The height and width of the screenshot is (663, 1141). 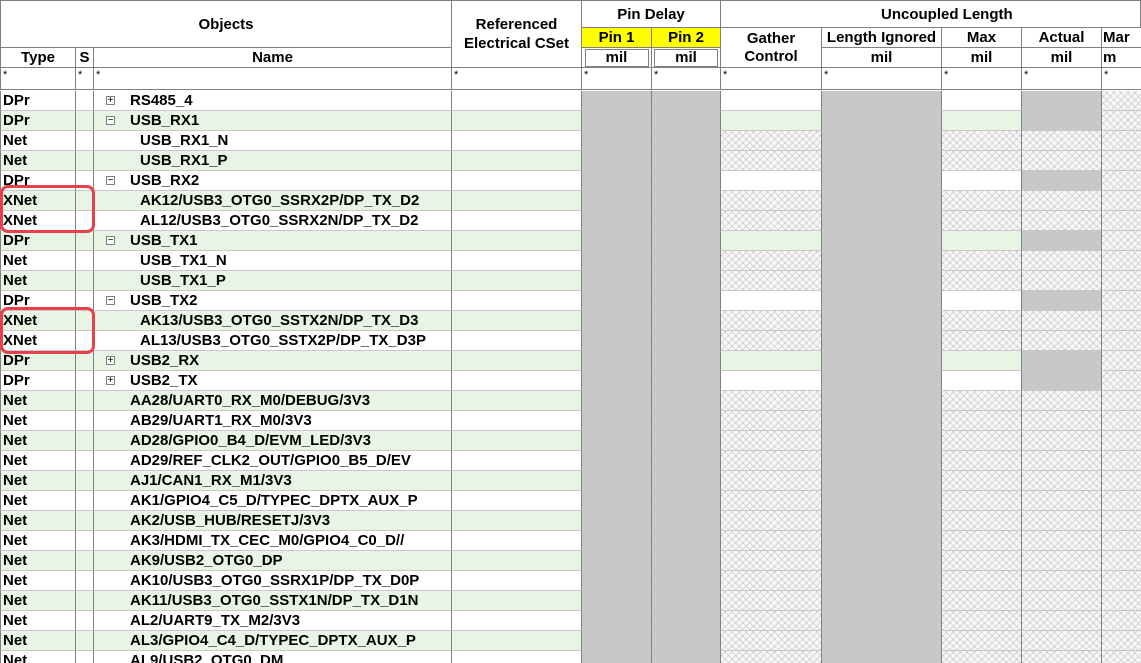 I want to click on cell-name: AK3/HDMI_TX_CEC_M0/GPIO4_C0_D//, so click(x=273, y=541).